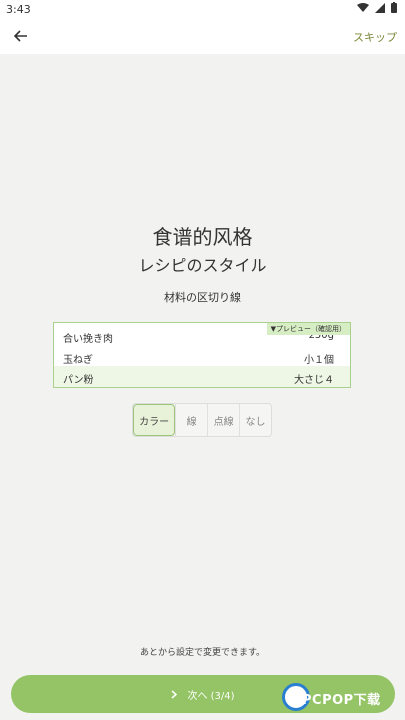 The width and height of the screenshot is (405, 720). Describe the element at coordinates (319, 360) in the screenshot. I see `ingredient-amount: 小１個` at that location.